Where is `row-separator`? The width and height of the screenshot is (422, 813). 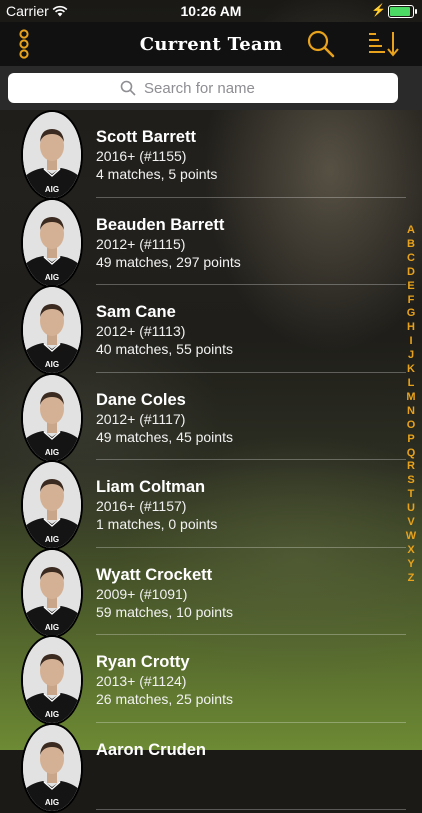 row-separator is located at coordinates (251, 809).